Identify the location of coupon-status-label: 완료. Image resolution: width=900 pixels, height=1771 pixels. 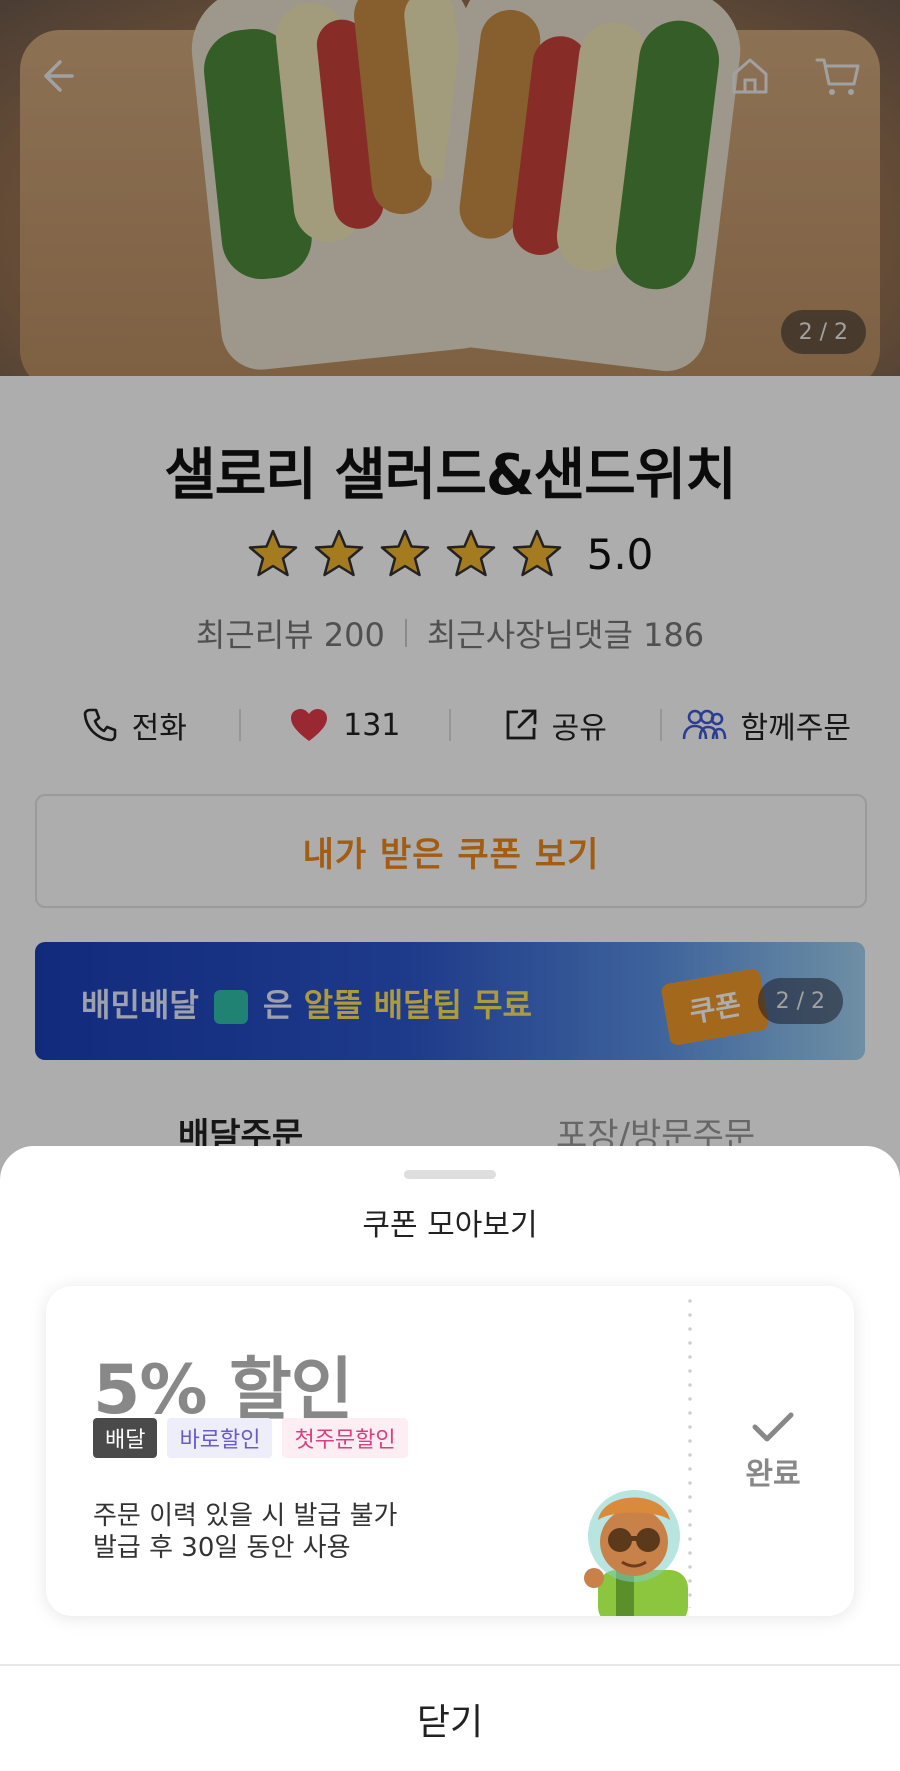
(773, 1474).